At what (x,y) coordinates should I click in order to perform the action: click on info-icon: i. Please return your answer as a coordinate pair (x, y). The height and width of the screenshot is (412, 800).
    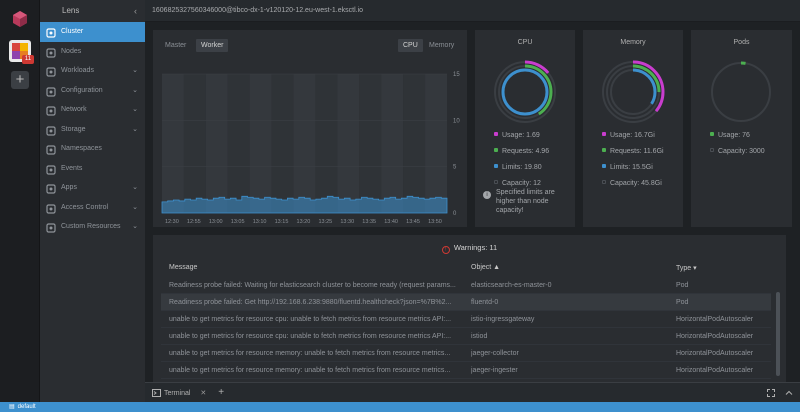
    Looking at the image, I should click on (487, 195).